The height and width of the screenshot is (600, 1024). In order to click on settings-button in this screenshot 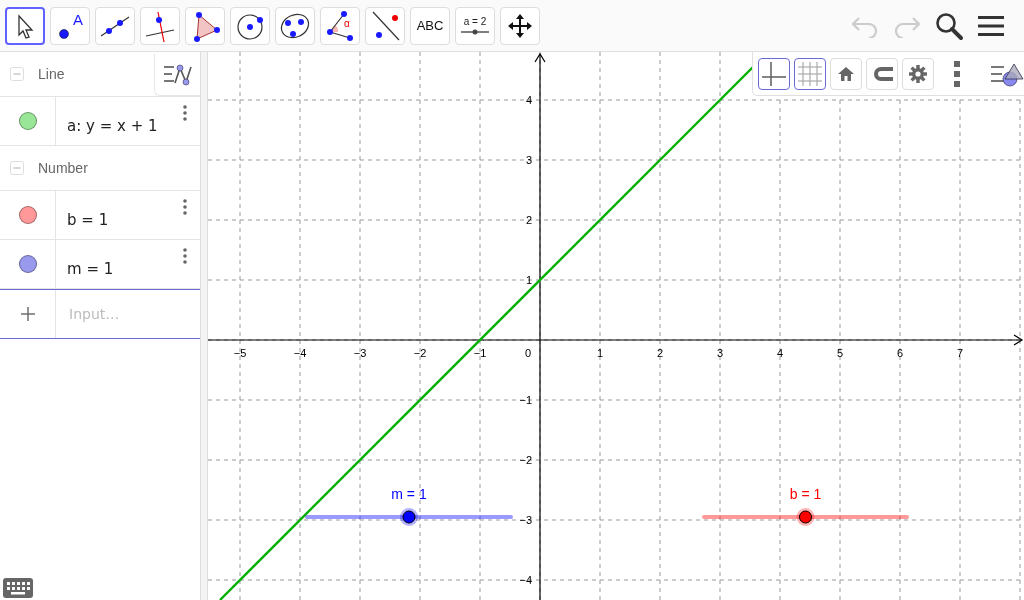, I will do `click(918, 73)`.